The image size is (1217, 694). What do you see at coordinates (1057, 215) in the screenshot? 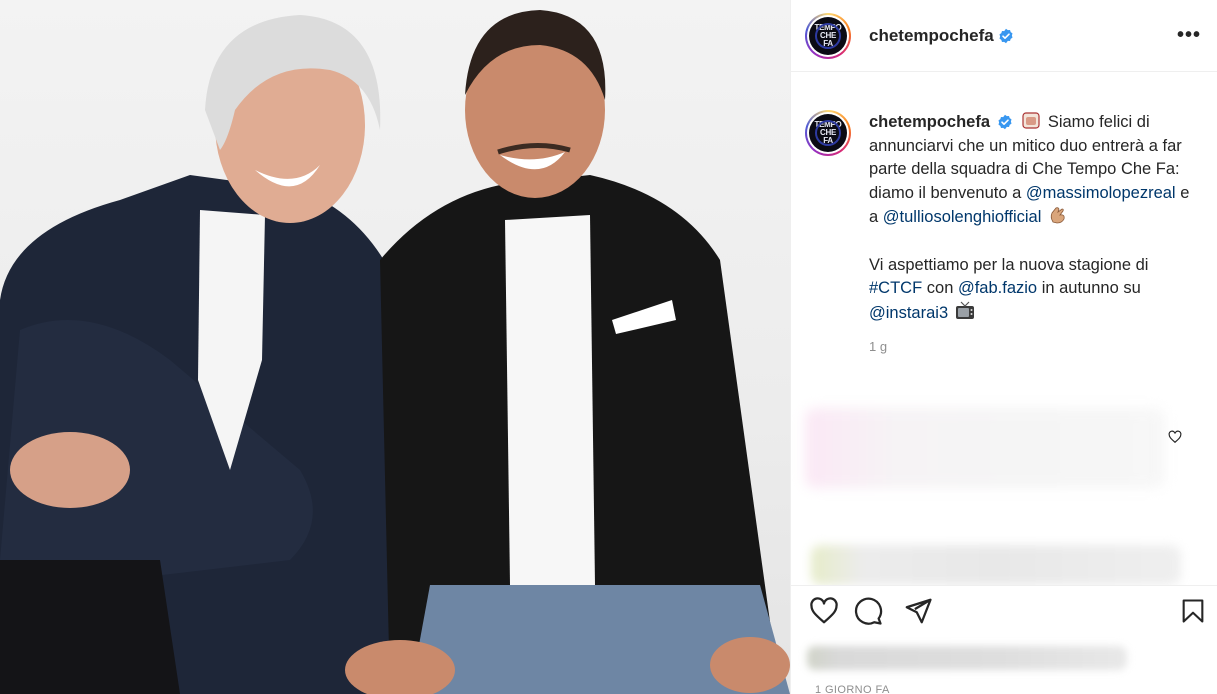
I see `clapping-hands-emoji-icon` at bounding box center [1057, 215].